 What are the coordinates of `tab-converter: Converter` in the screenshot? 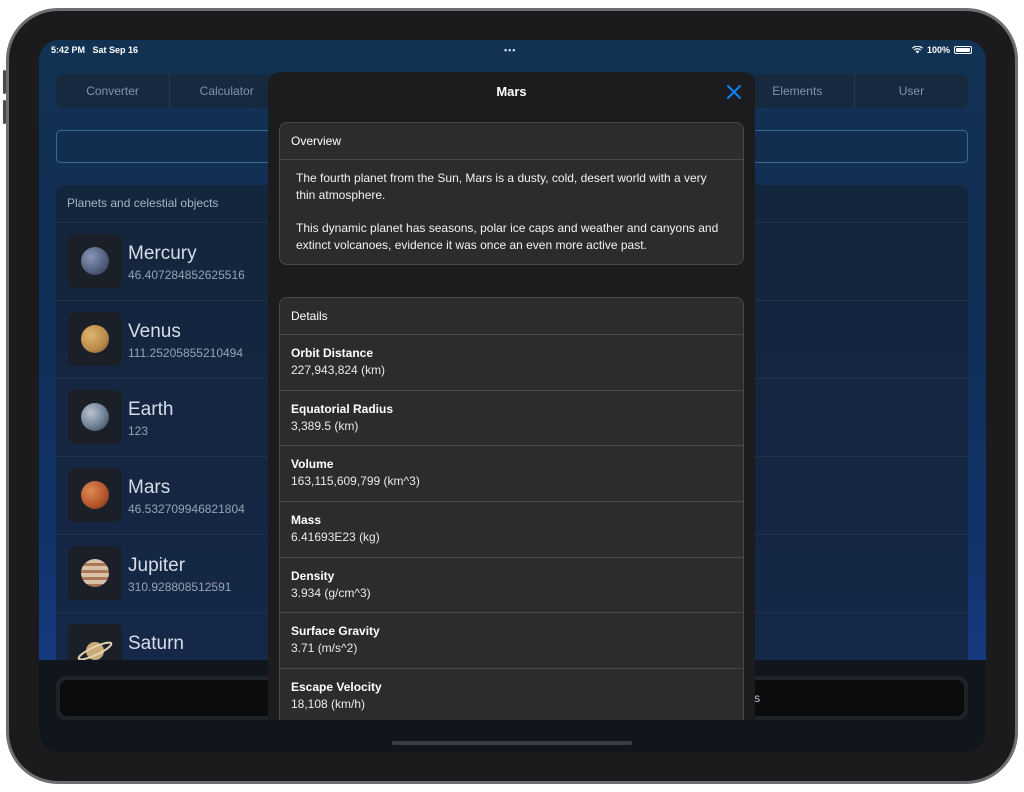 It's located at (113, 91).